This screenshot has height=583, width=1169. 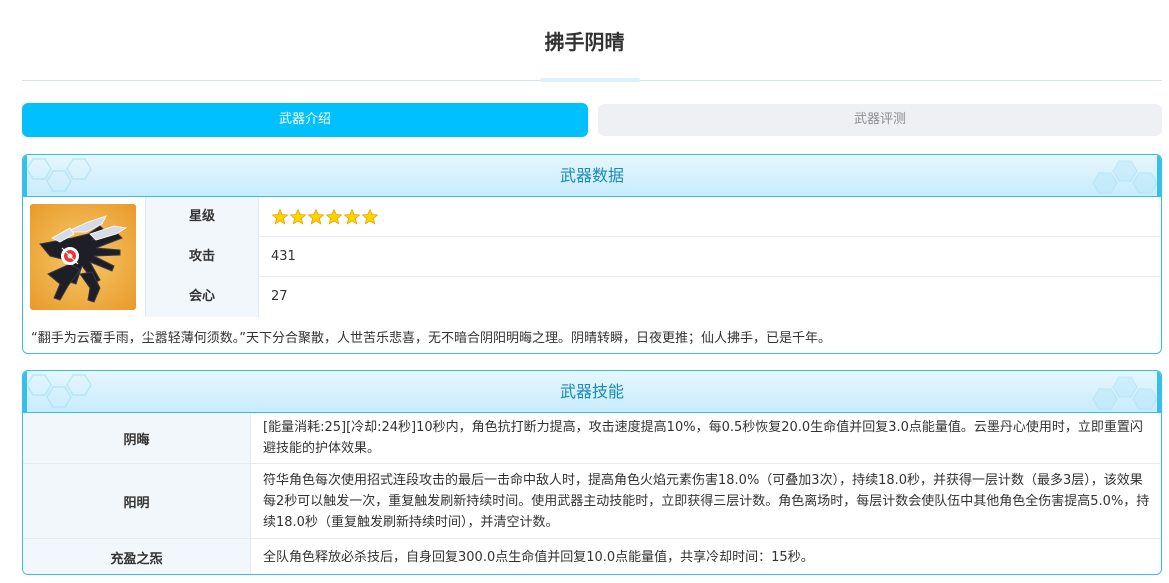 I want to click on attack-label: 攻击, so click(x=202, y=257).